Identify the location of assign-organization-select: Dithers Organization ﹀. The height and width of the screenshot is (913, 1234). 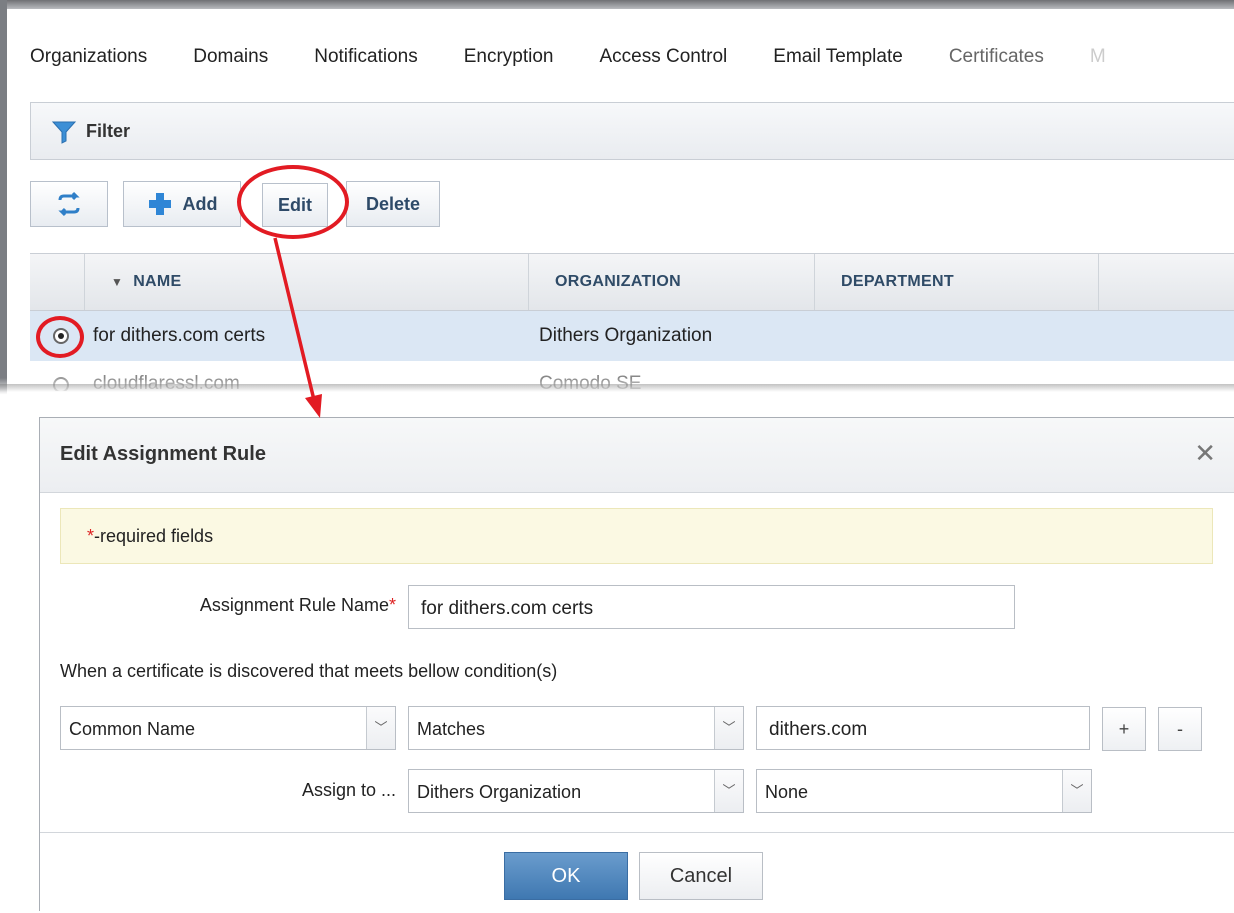
(576, 791).